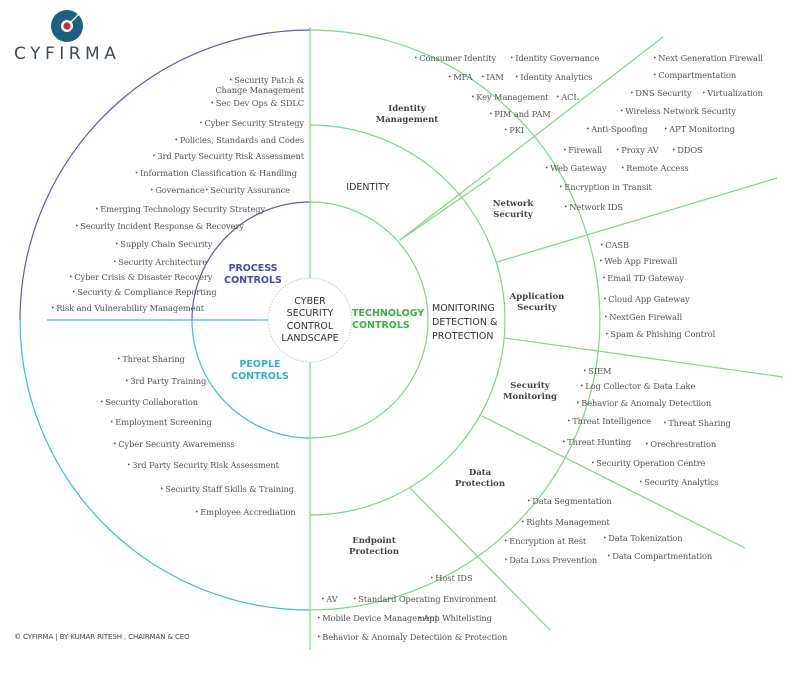 This screenshot has height=678, width=800. Describe the element at coordinates (165, 381) in the screenshot. I see `people-item: 3rd Party Training` at that location.